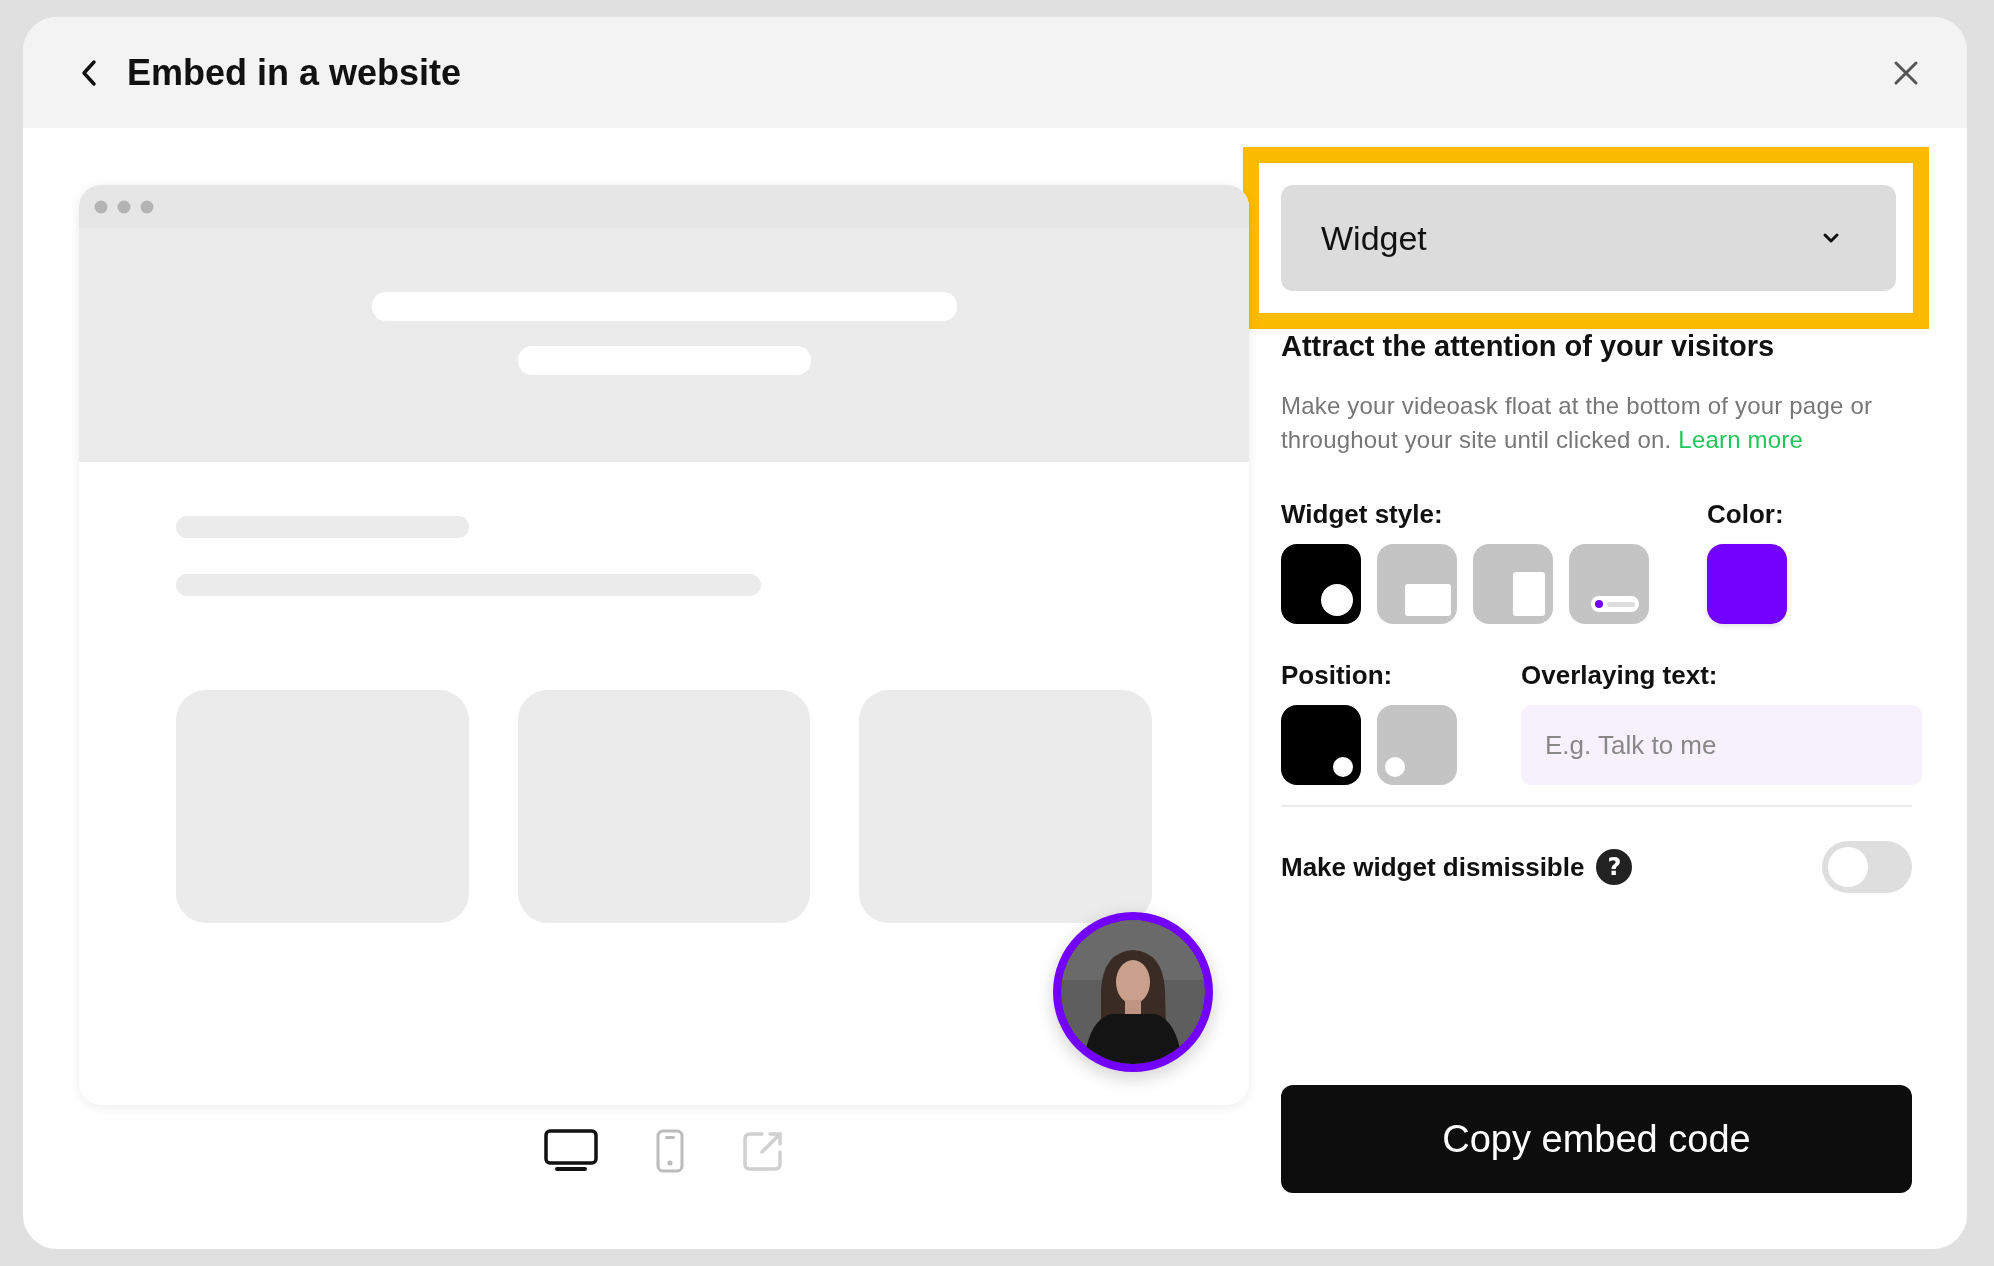 The height and width of the screenshot is (1266, 1994). What do you see at coordinates (295, 72) in the screenshot?
I see `dialog-title: Embed in a website` at bounding box center [295, 72].